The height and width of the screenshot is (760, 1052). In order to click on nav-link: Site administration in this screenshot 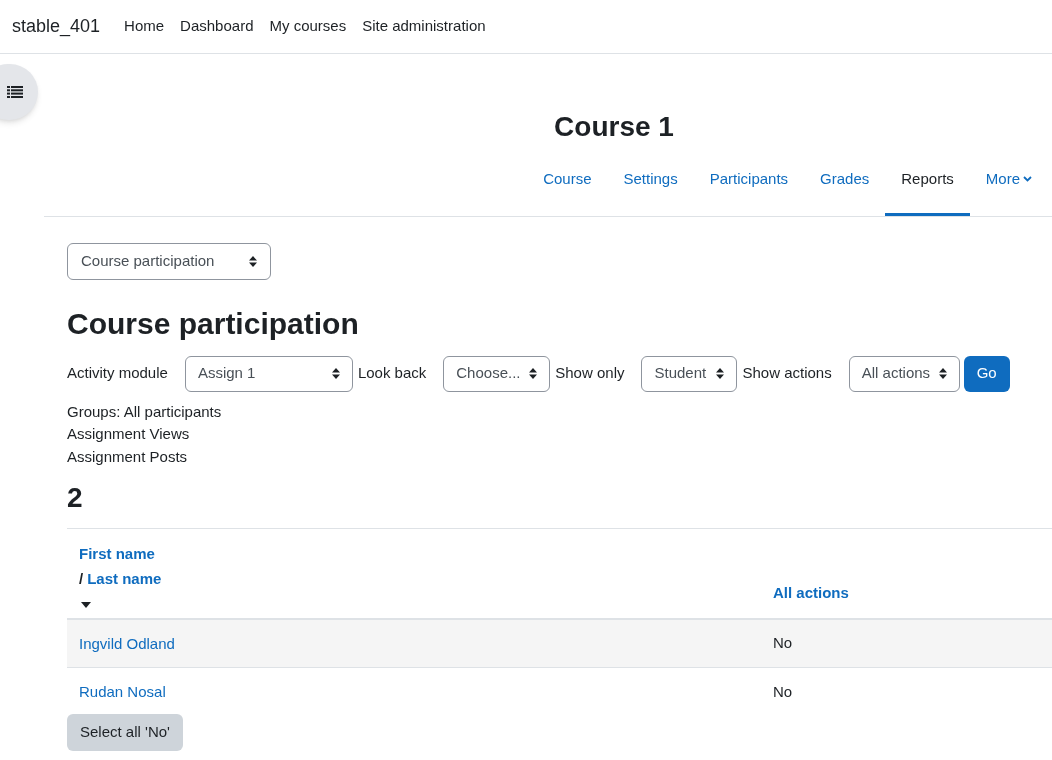, I will do `click(424, 26)`.